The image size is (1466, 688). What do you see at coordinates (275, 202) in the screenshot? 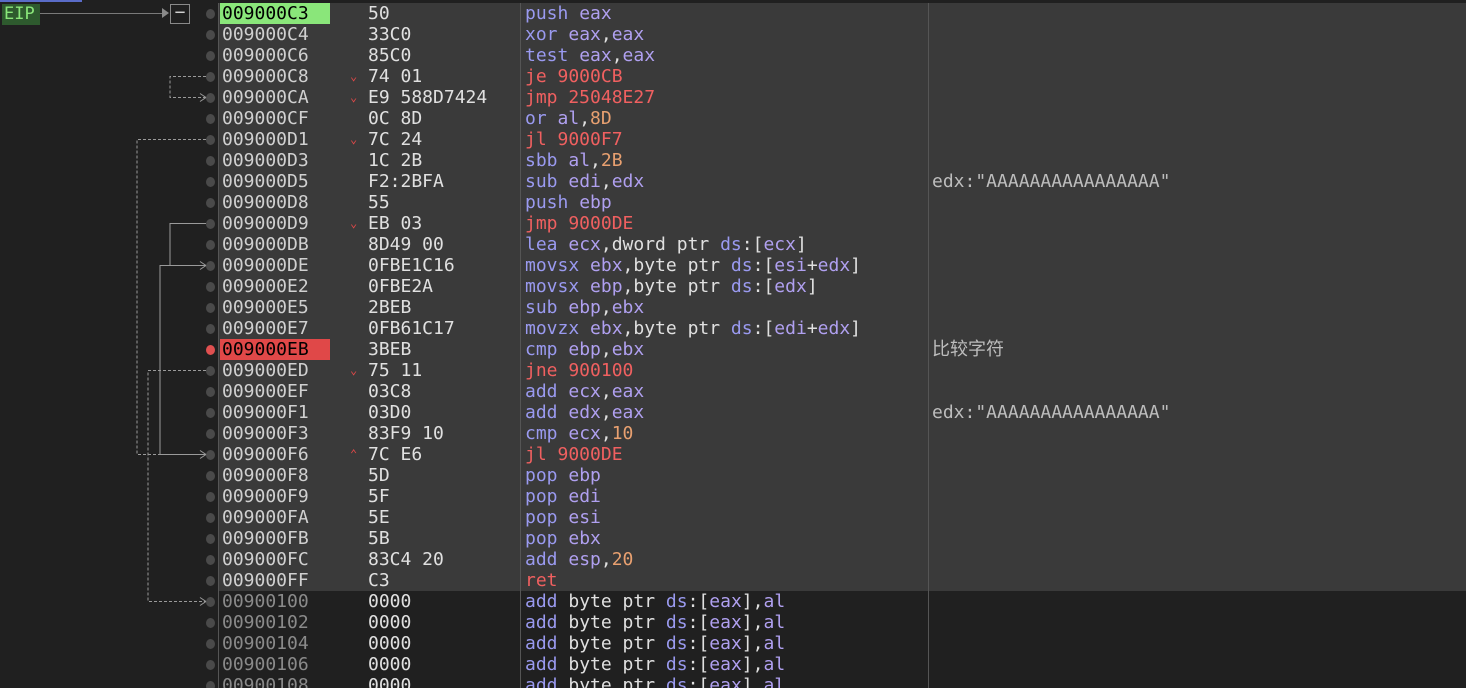
I see `instruction-address: 009000D8` at bounding box center [275, 202].